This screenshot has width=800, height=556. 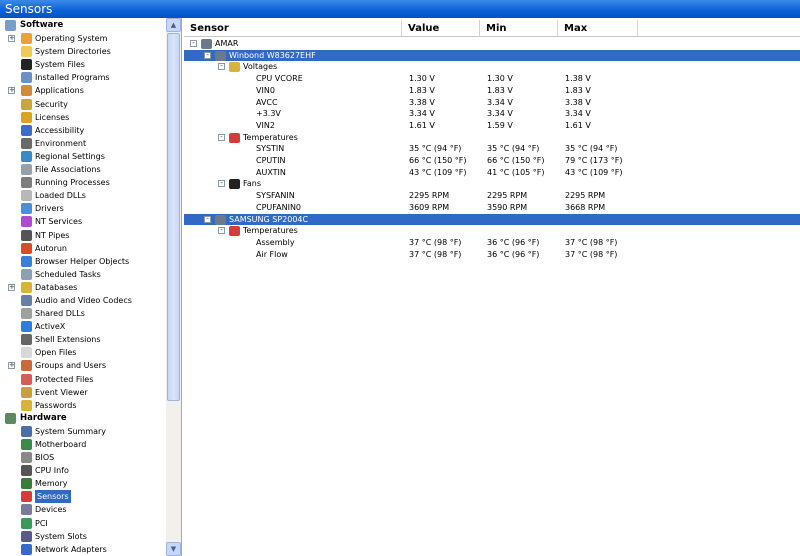 What do you see at coordinates (83, 392) in the screenshot?
I see `tree-item-event-viewer: Event Viewer` at bounding box center [83, 392].